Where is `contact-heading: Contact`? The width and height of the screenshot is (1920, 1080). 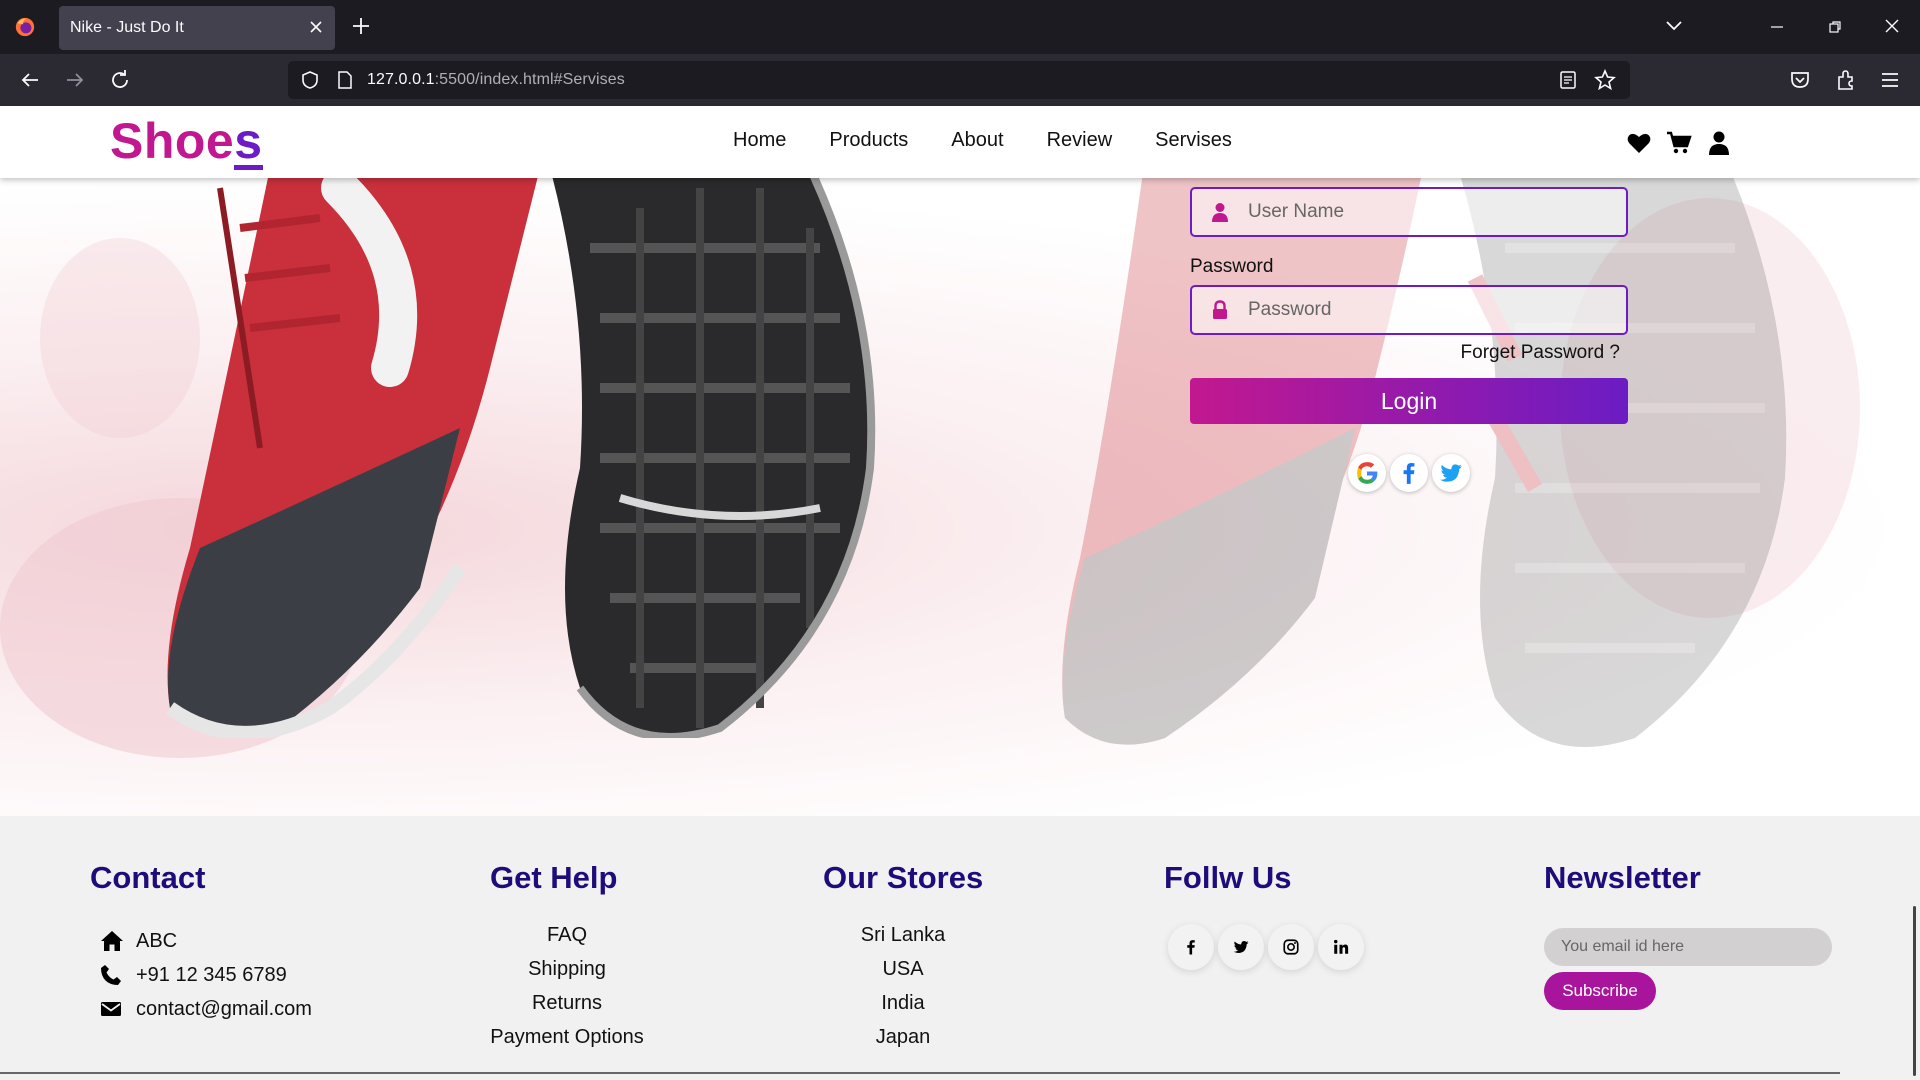 contact-heading: Contact is located at coordinates (148, 877).